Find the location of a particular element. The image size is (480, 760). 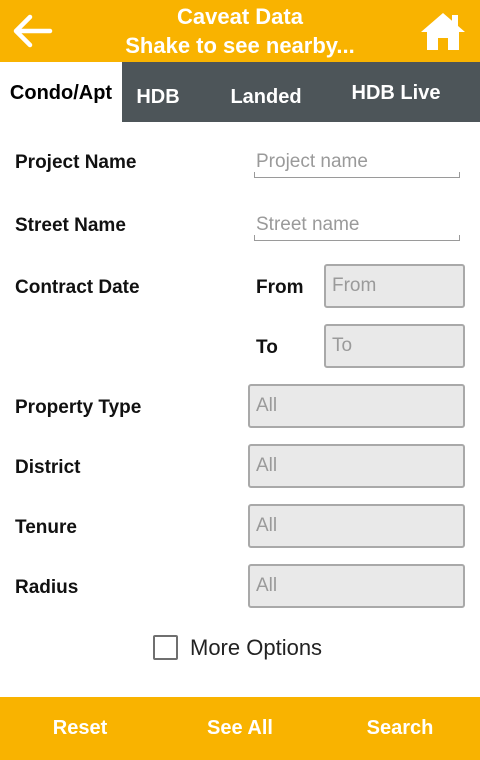

property-type-label: Property Type is located at coordinates (78, 407).